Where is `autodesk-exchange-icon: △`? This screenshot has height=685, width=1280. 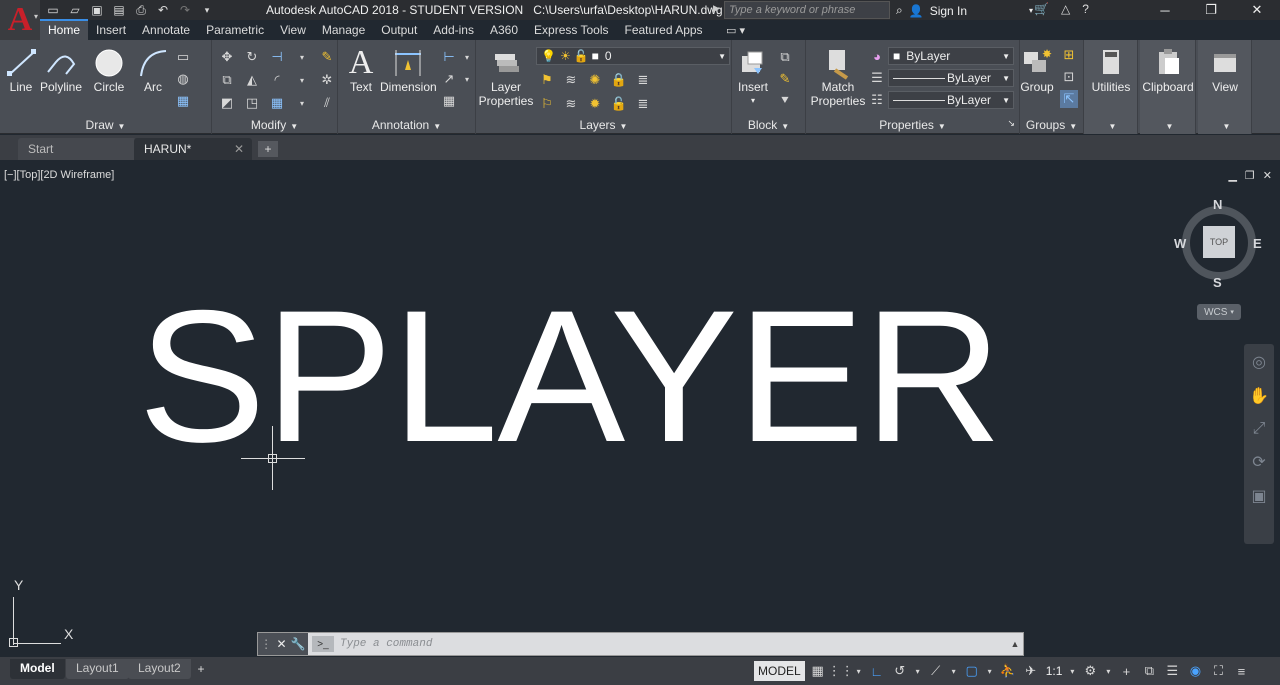 autodesk-exchange-icon: △ is located at coordinates (1065, 9).